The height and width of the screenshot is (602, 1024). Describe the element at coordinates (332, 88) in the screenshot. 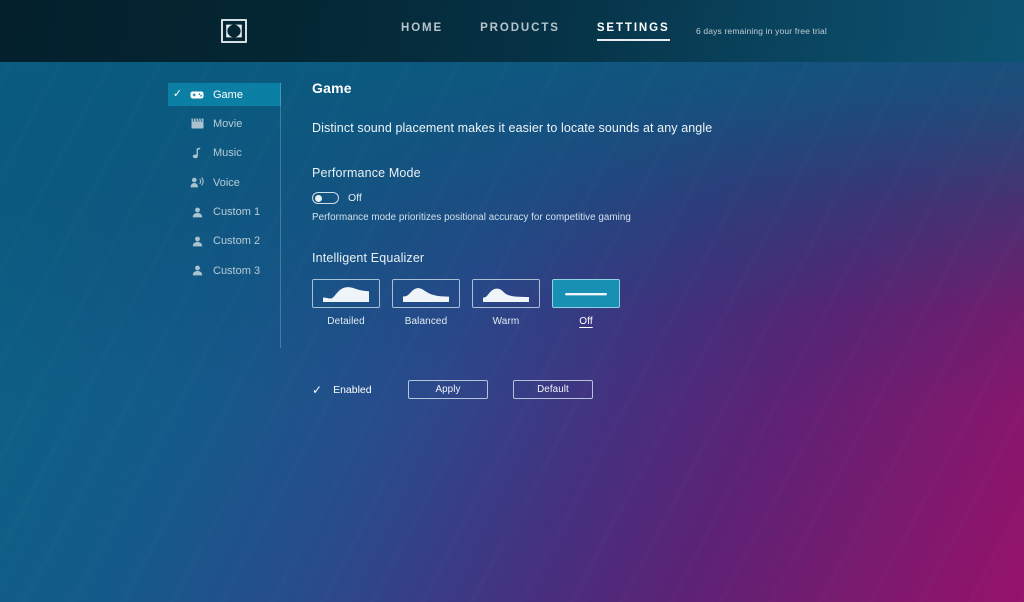

I see `page-title: Game` at that location.